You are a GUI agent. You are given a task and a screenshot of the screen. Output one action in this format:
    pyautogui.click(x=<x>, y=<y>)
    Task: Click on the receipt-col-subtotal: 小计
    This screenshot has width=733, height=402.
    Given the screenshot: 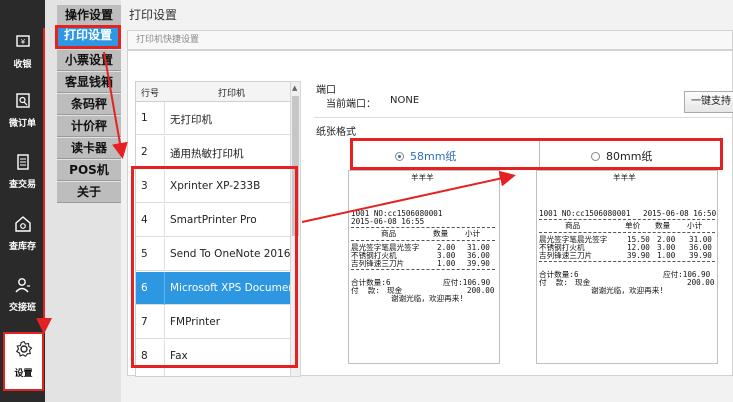 What is the action you would take?
    pyautogui.click(x=695, y=225)
    